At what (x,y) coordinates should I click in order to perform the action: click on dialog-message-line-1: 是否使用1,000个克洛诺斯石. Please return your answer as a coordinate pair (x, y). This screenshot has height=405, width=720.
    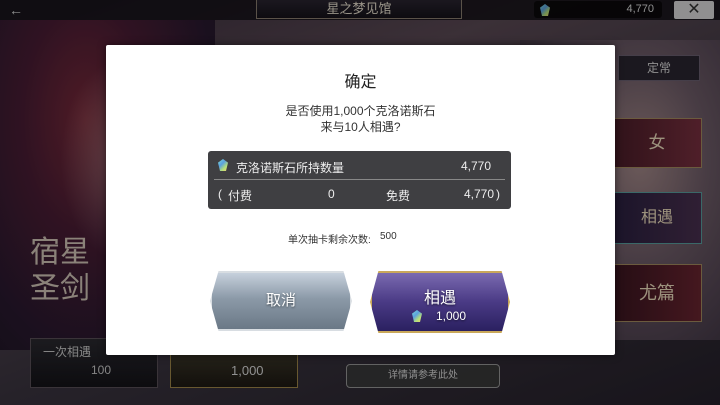
    Looking at the image, I should click on (360, 111).